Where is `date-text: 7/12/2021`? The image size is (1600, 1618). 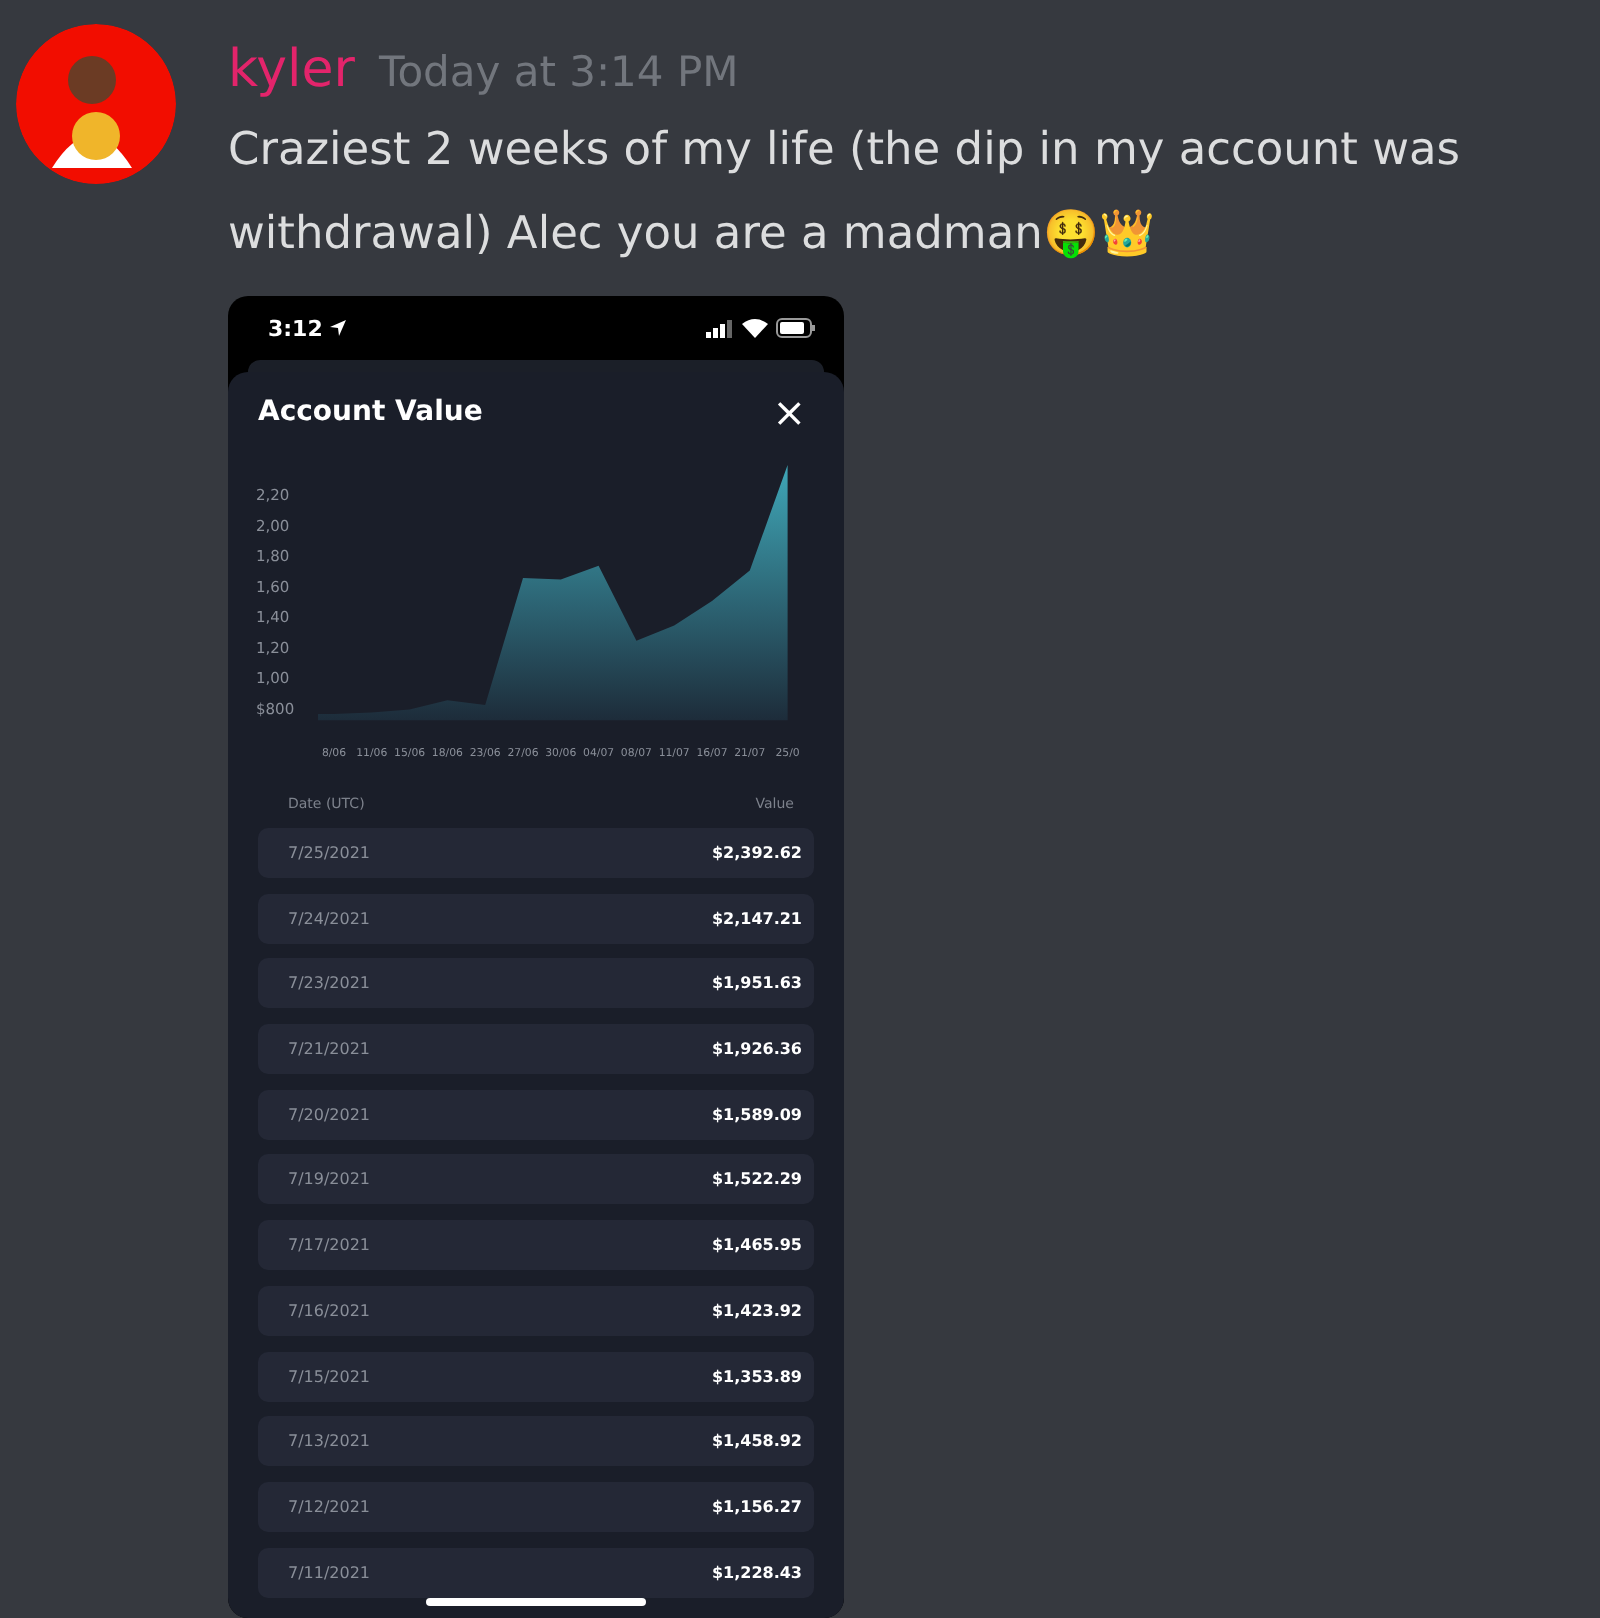 date-text: 7/12/2021 is located at coordinates (329, 1506).